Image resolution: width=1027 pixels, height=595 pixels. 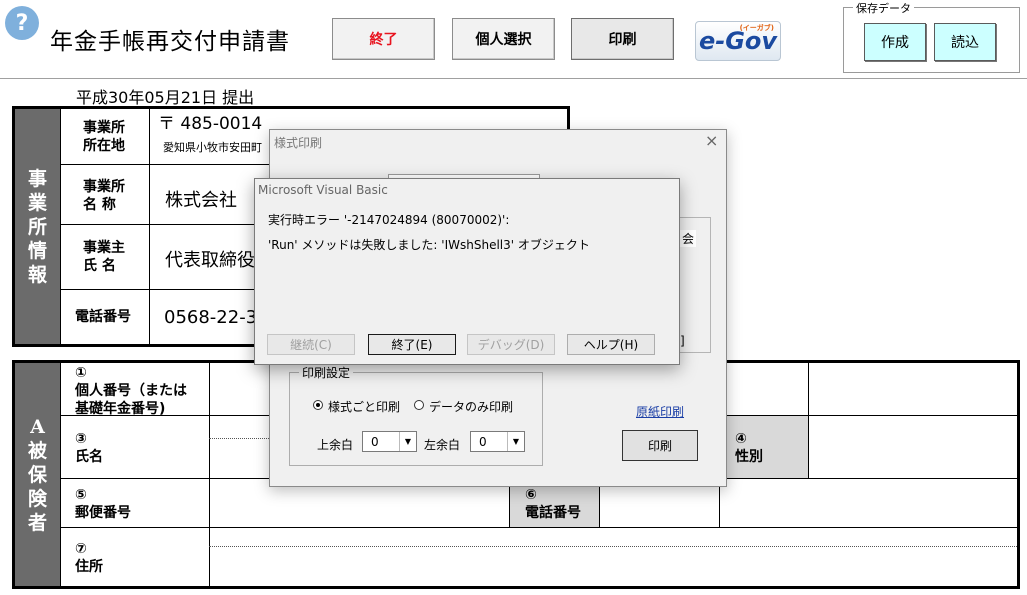 What do you see at coordinates (375, 441) in the screenshot?
I see `top-margin-value: 0` at bounding box center [375, 441].